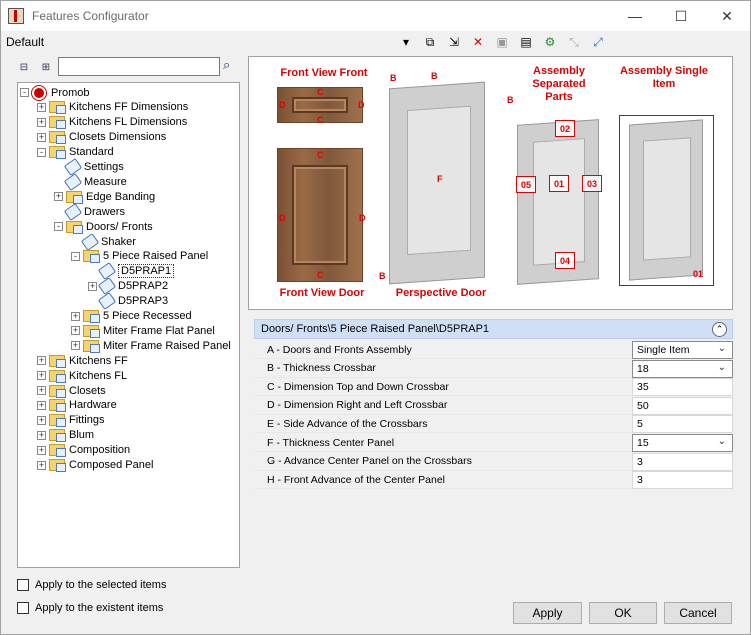 The height and width of the screenshot is (635, 751). I want to click on tree-node: + Kitchens FF Dimensions, so click(112, 107).